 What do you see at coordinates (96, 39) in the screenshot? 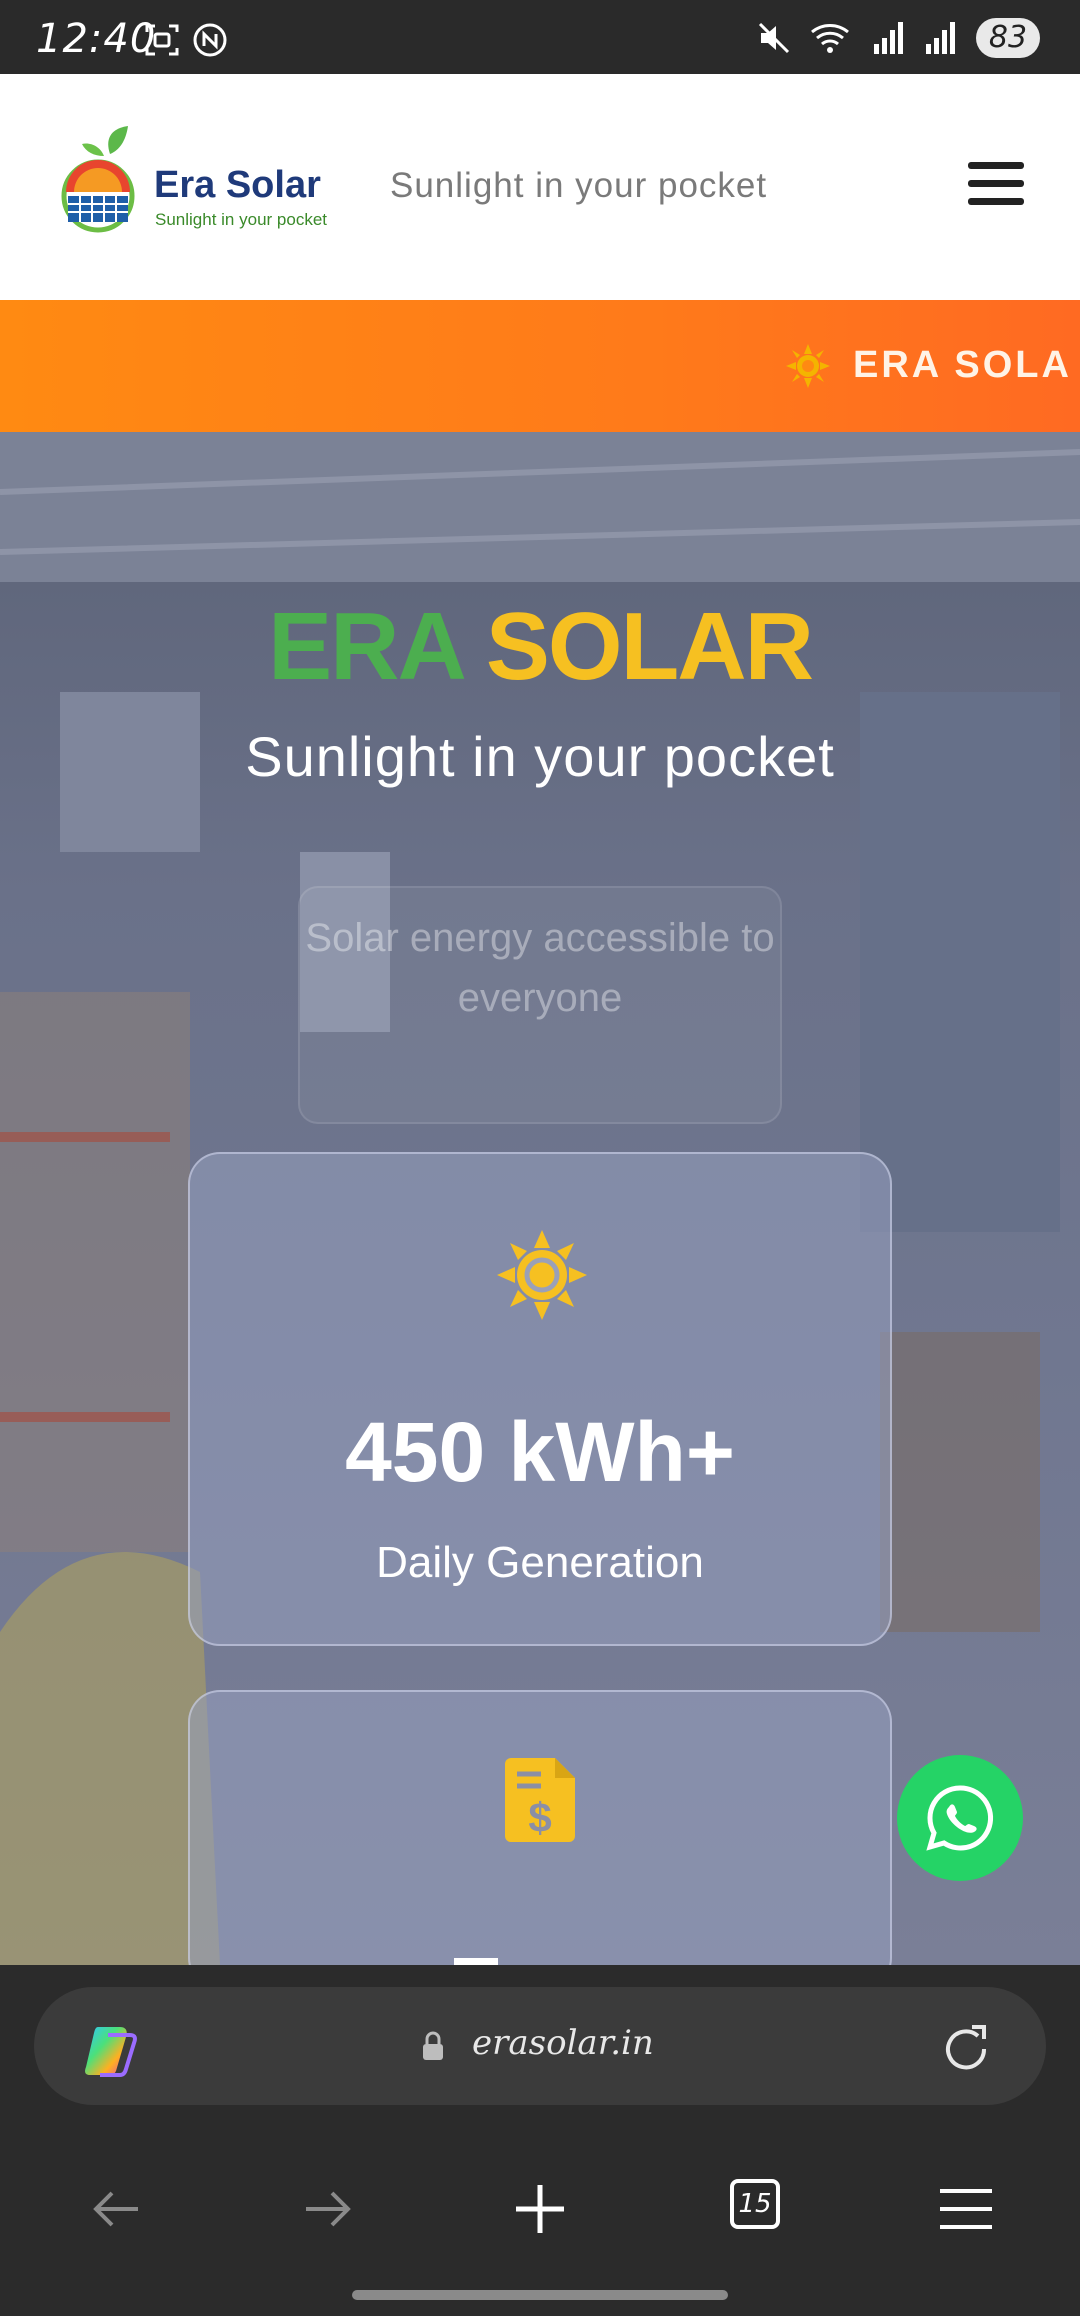
I see `status-time: 12:40` at bounding box center [96, 39].